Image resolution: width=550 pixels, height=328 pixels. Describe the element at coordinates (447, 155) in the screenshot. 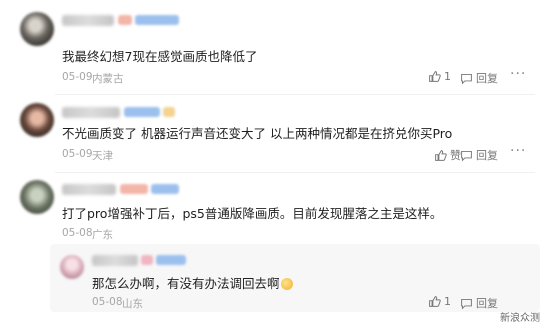

I see `like-button: 赞` at that location.